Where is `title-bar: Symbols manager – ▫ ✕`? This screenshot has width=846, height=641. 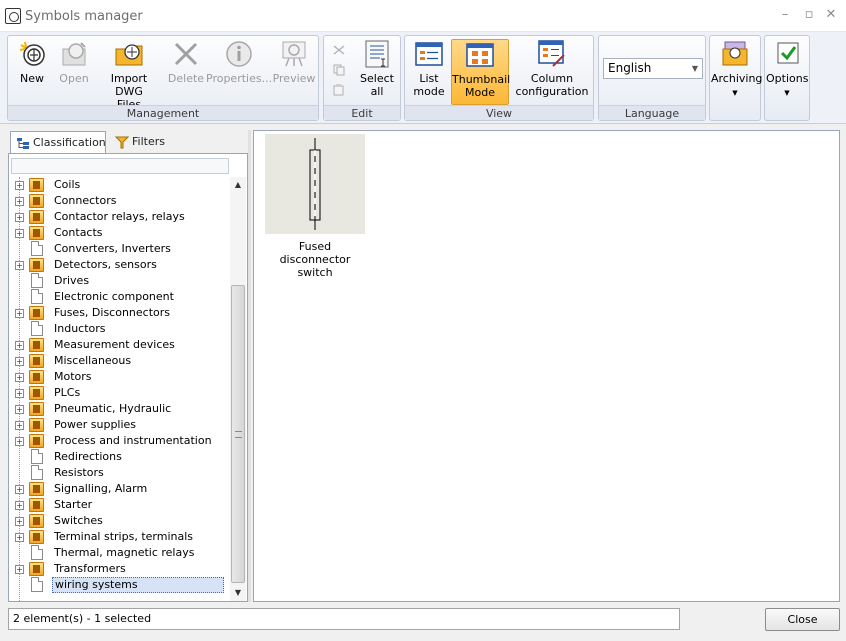
title-bar: Symbols manager – ▫ ✕ is located at coordinates (423, 16).